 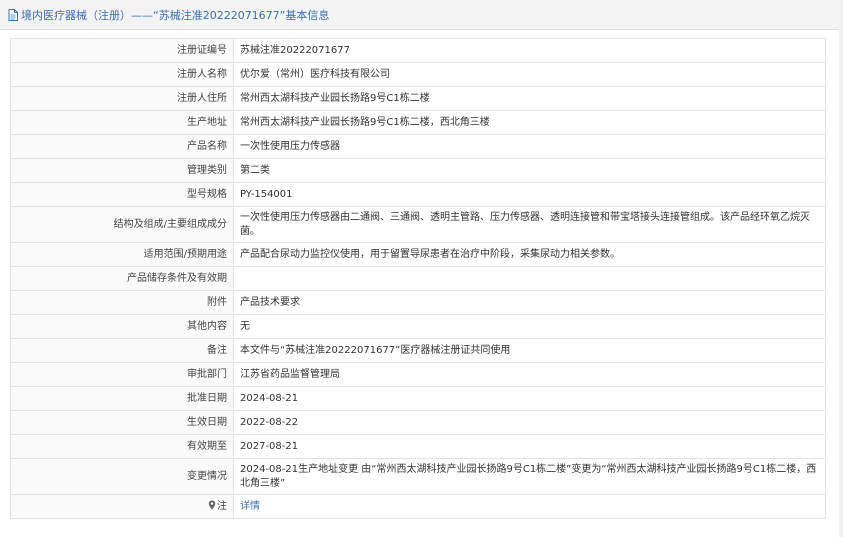 I want to click on table-row: 管理类别 第二类, so click(x=418, y=170).